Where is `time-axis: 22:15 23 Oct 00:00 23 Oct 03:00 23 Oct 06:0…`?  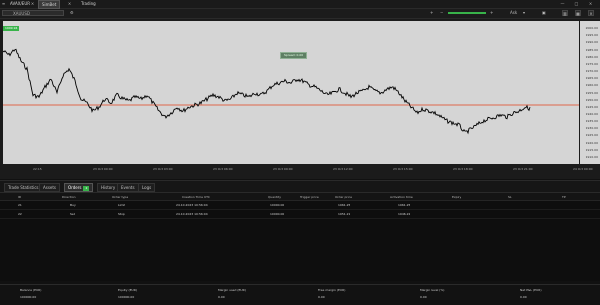
time-axis: 22:15 23 Oct 00:00 23 Oct 03:00 23 Oct 06:0… is located at coordinates (301, 170).